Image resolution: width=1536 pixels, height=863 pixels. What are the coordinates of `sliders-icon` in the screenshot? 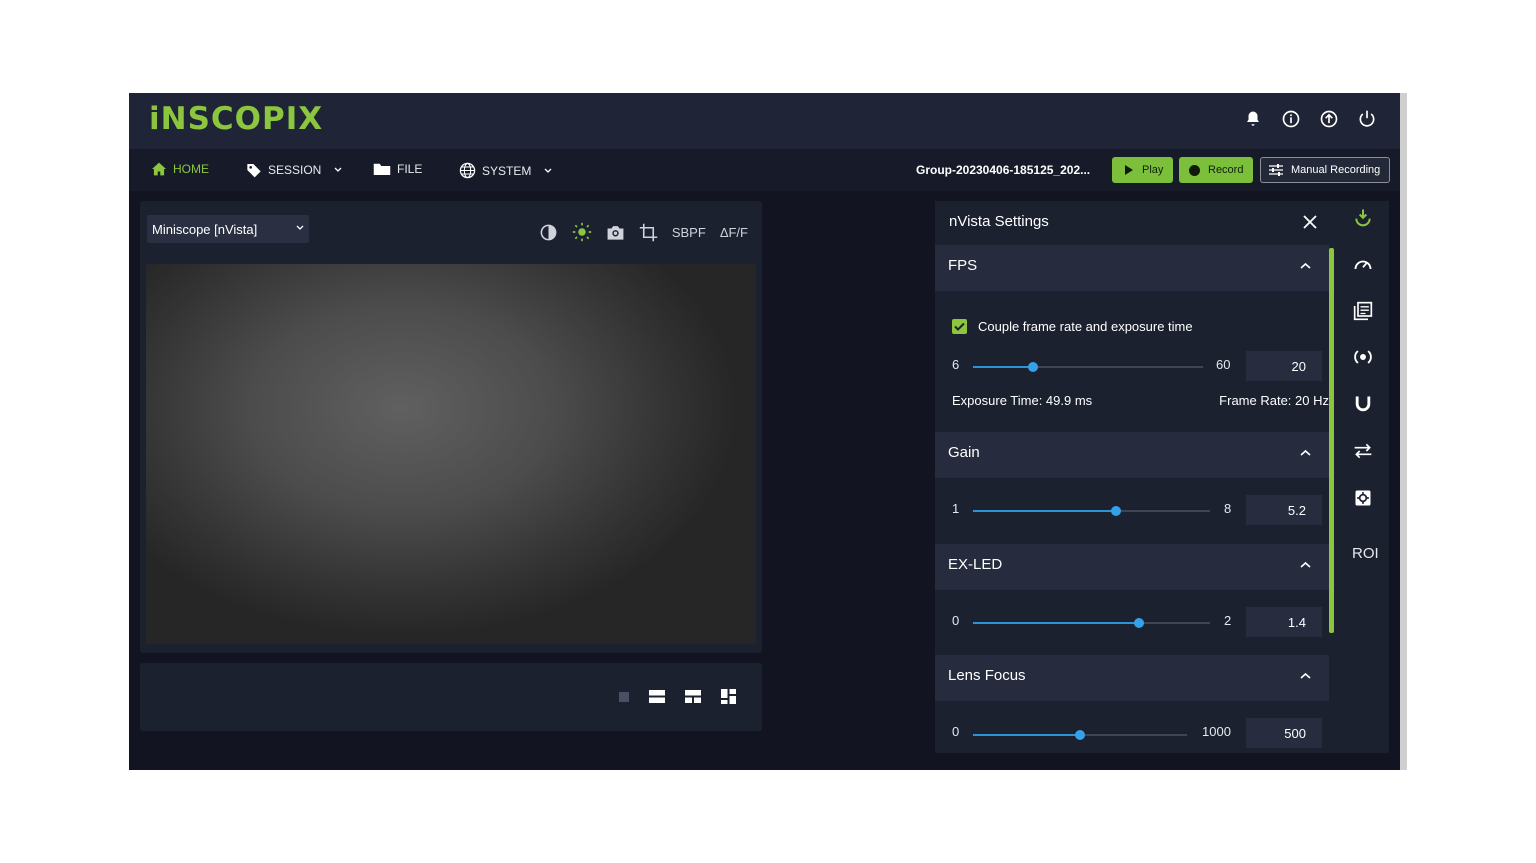 It's located at (1276, 170).